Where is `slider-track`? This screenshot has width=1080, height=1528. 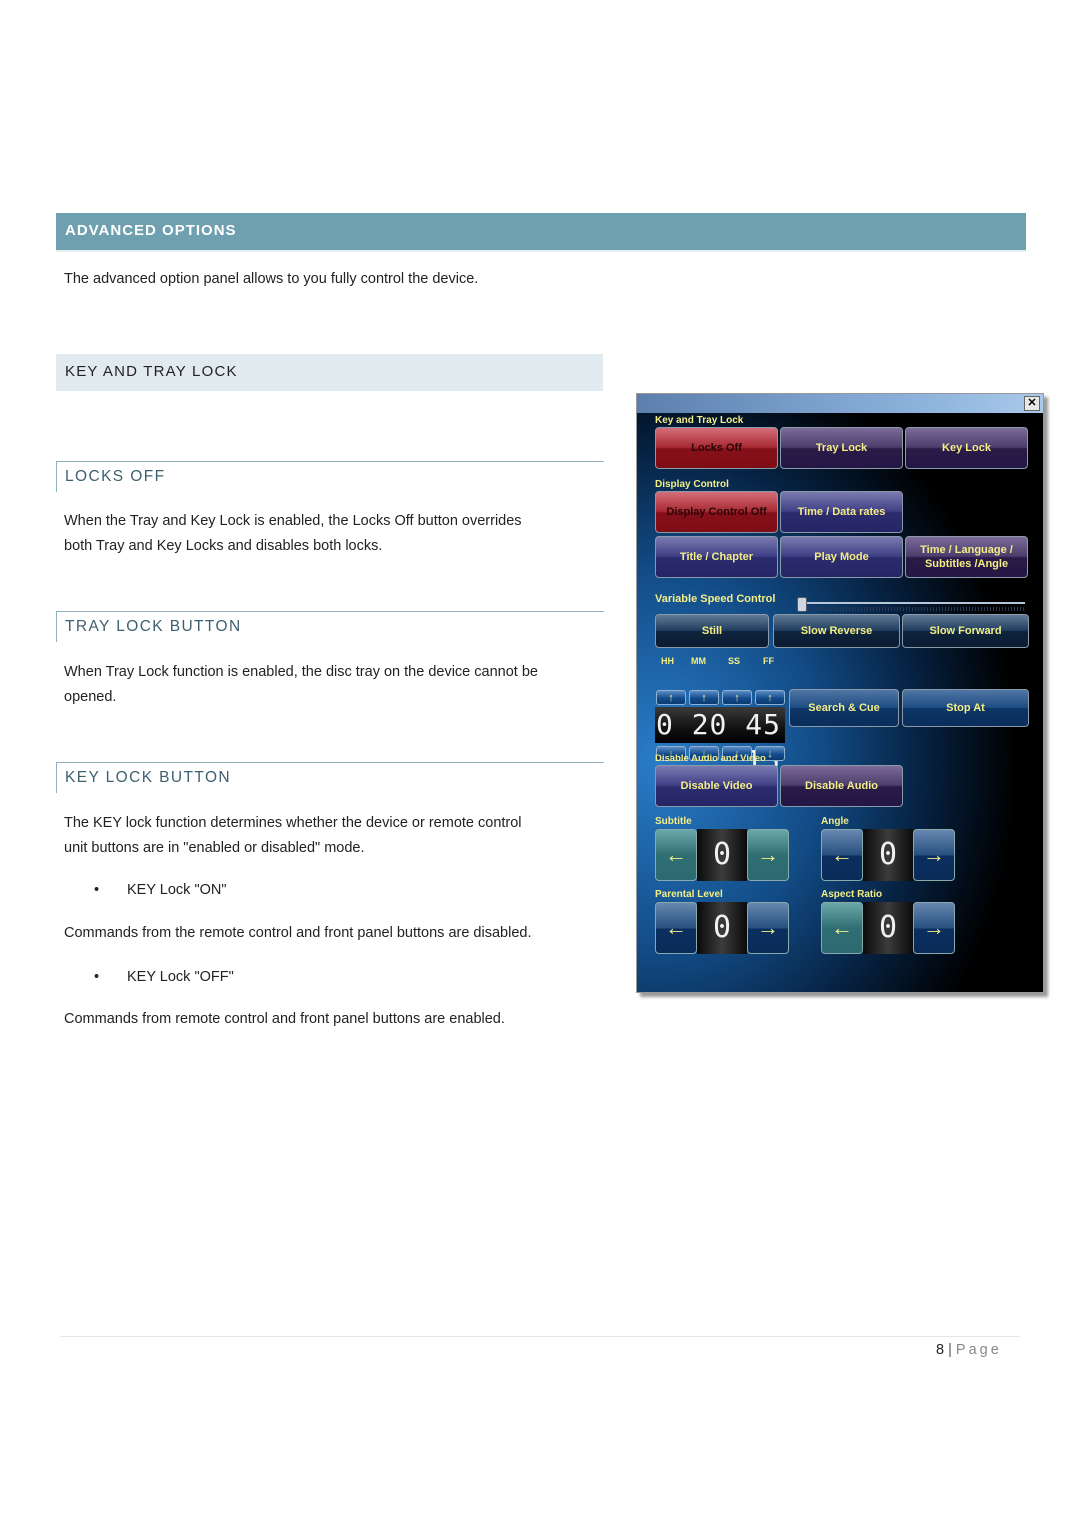 slider-track is located at coordinates (911, 603).